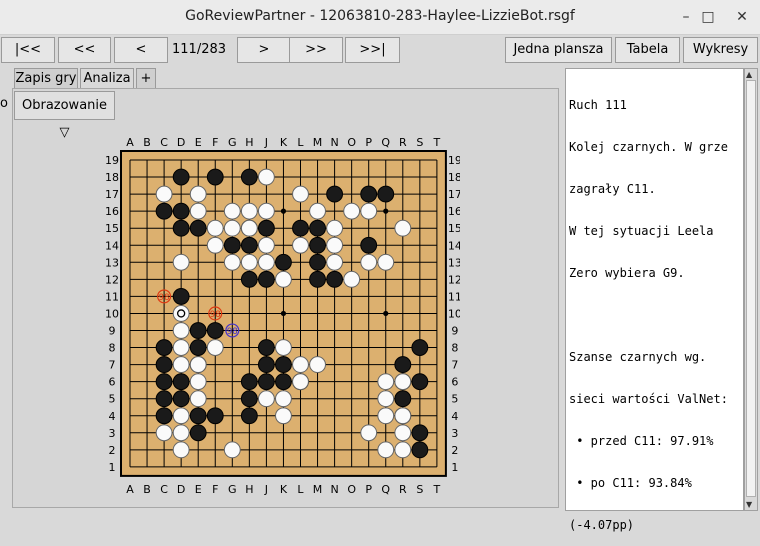 The width and height of the screenshot is (760, 546). Describe the element at coordinates (141, 50) in the screenshot. I see `prev-move-button: <` at that location.